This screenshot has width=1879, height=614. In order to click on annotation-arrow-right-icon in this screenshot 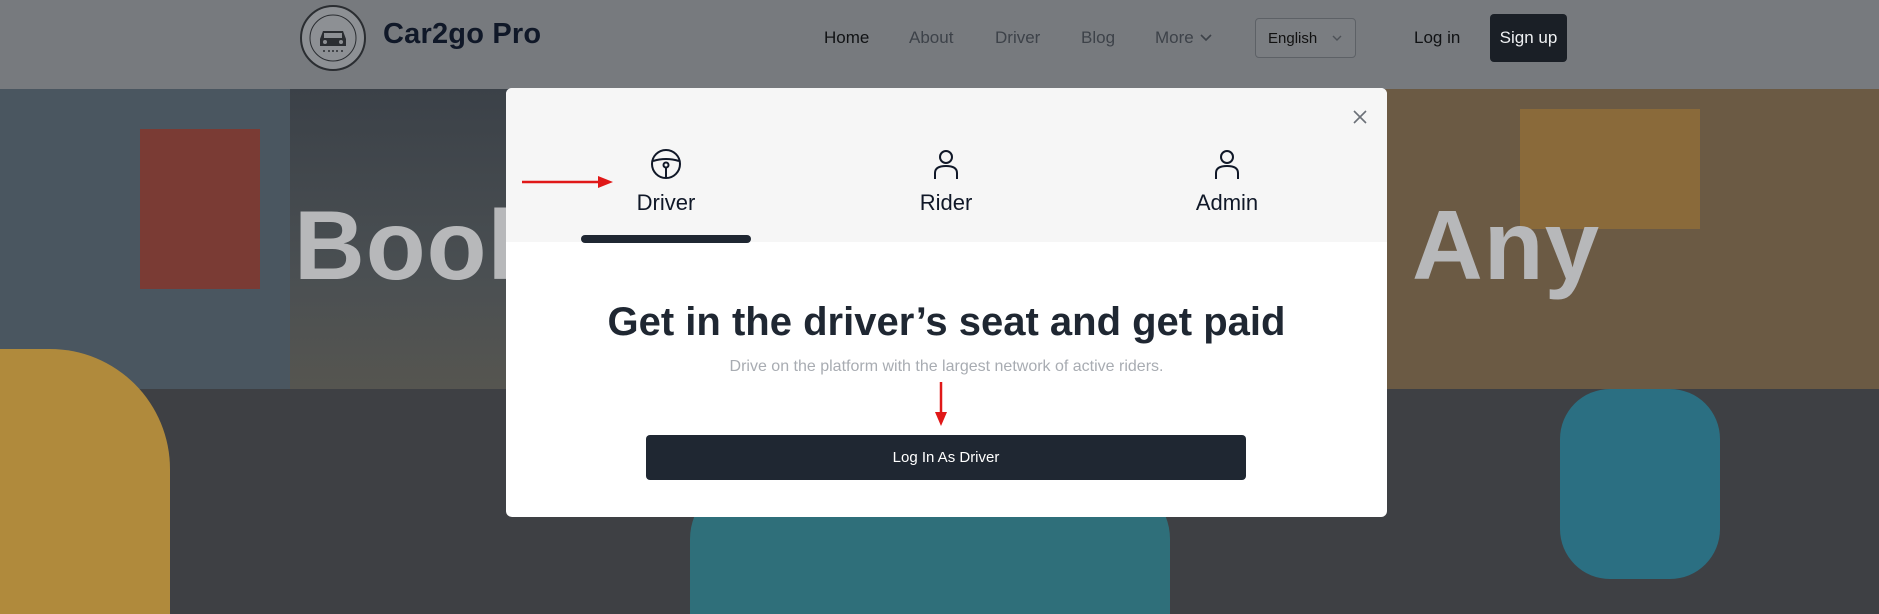, I will do `click(567, 182)`.